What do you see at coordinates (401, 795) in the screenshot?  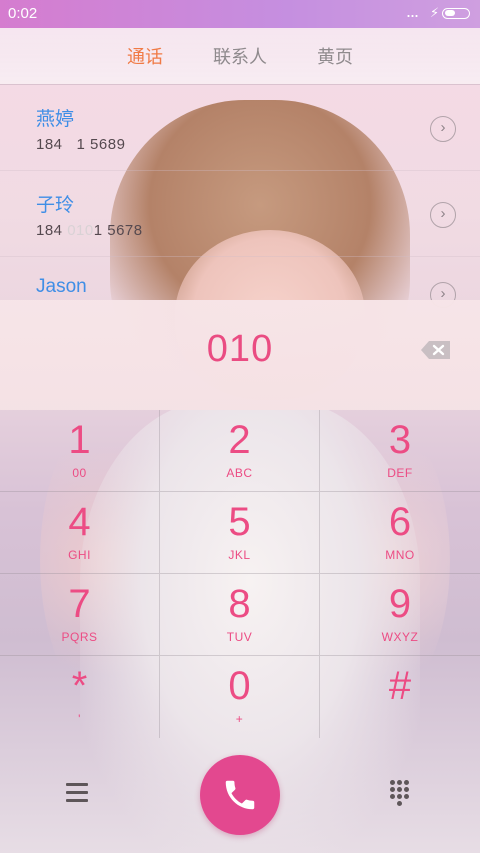 I see `dialpad-icon` at bounding box center [401, 795].